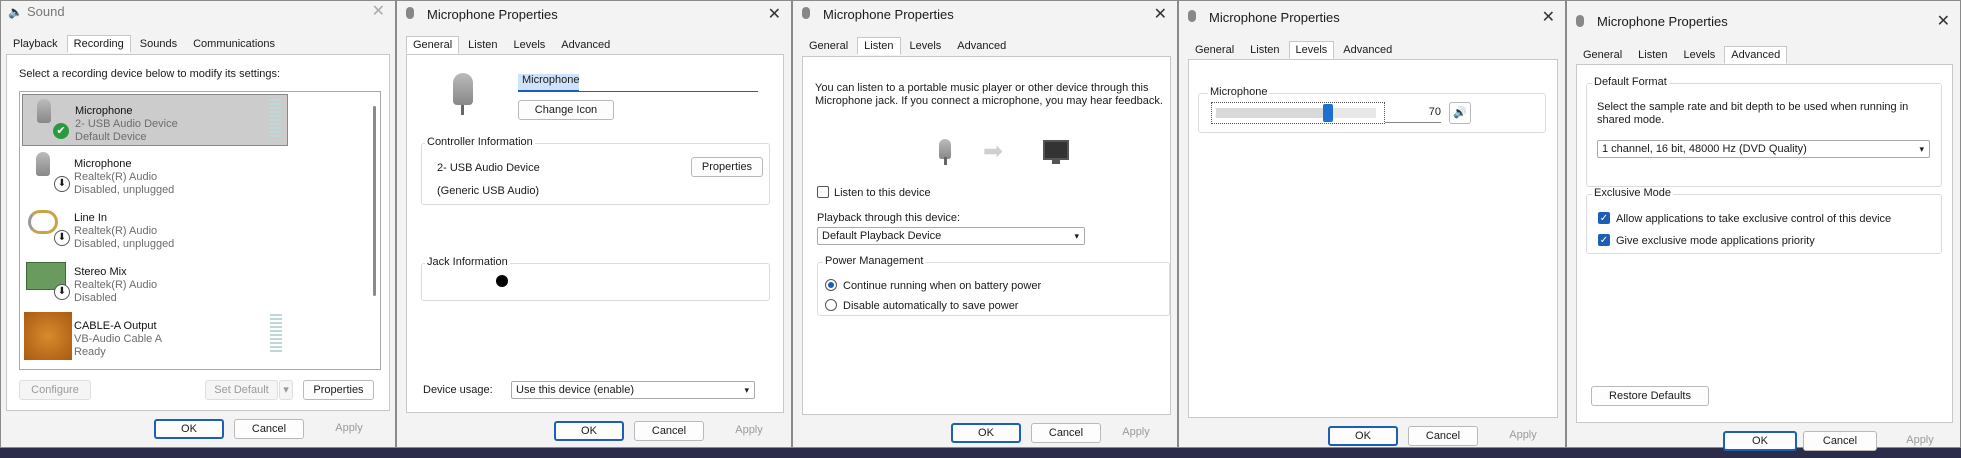  I want to click on exclusive-mode-label: Exclusive Mode, so click(1633, 193).